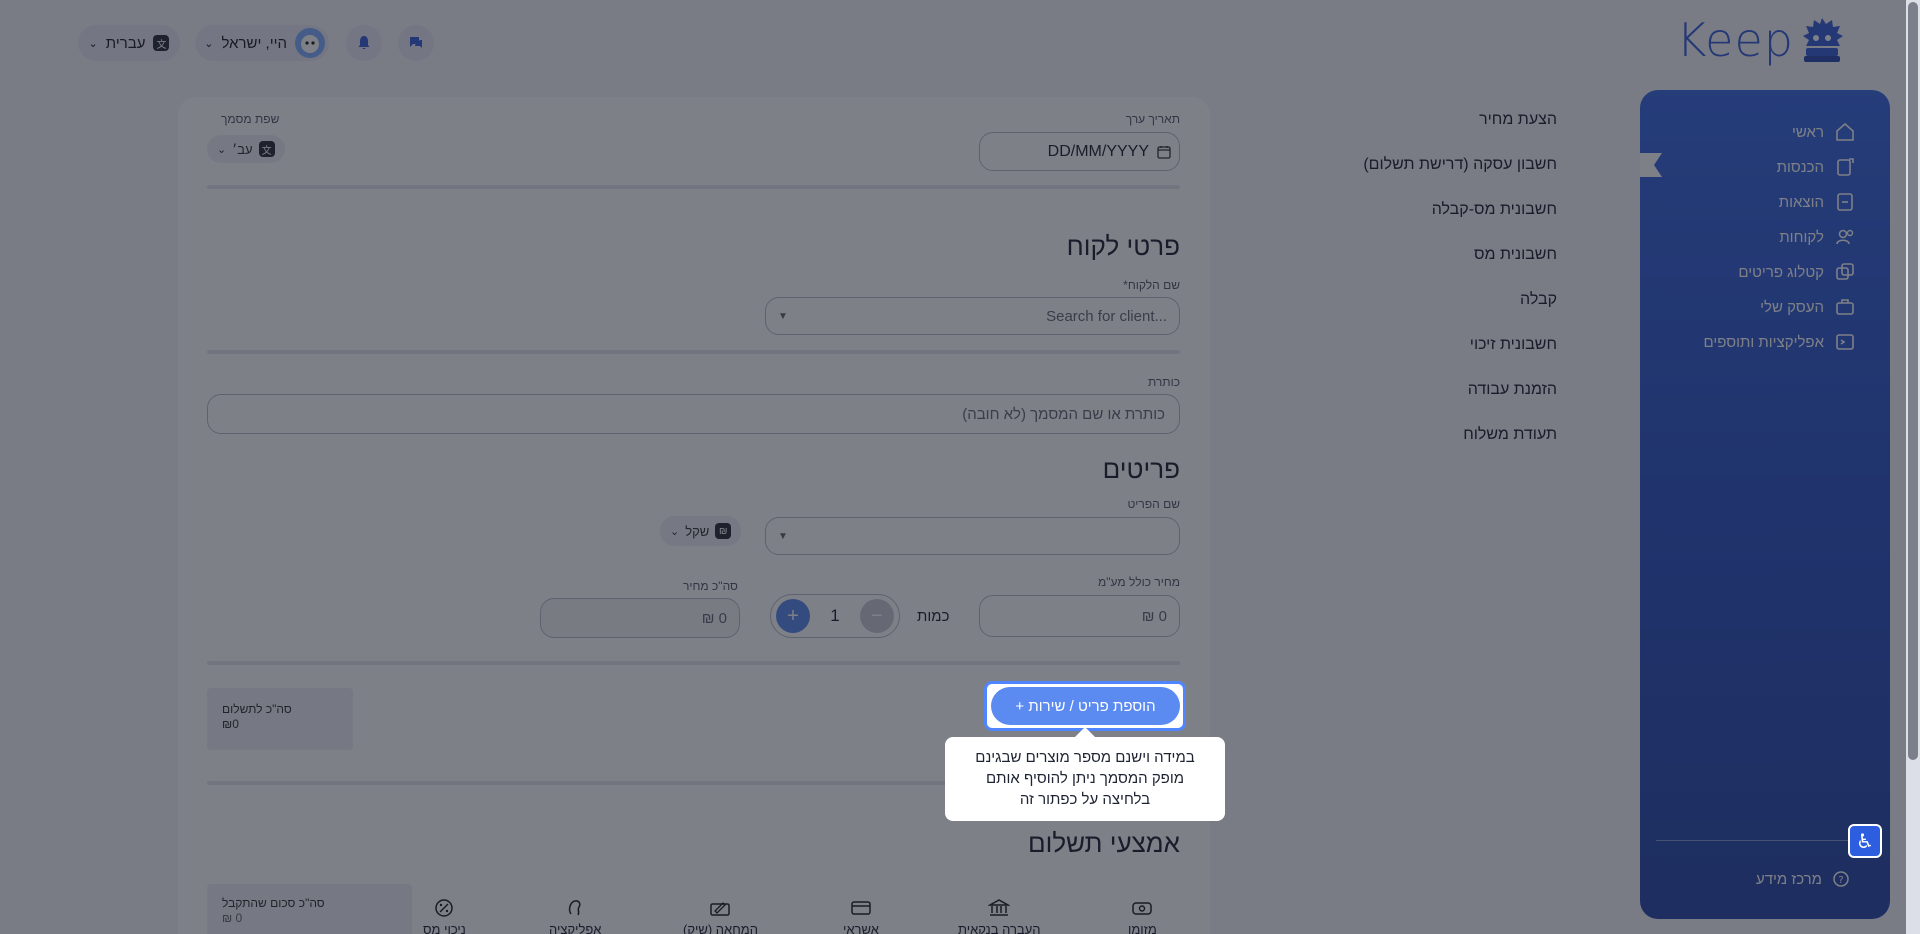 This screenshot has height=934, width=1920. What do you see at coordinates (1098, 151) in the screenshot?
I see `date-value: DD/MM/YYYY` at bounding box center [1098, 151].